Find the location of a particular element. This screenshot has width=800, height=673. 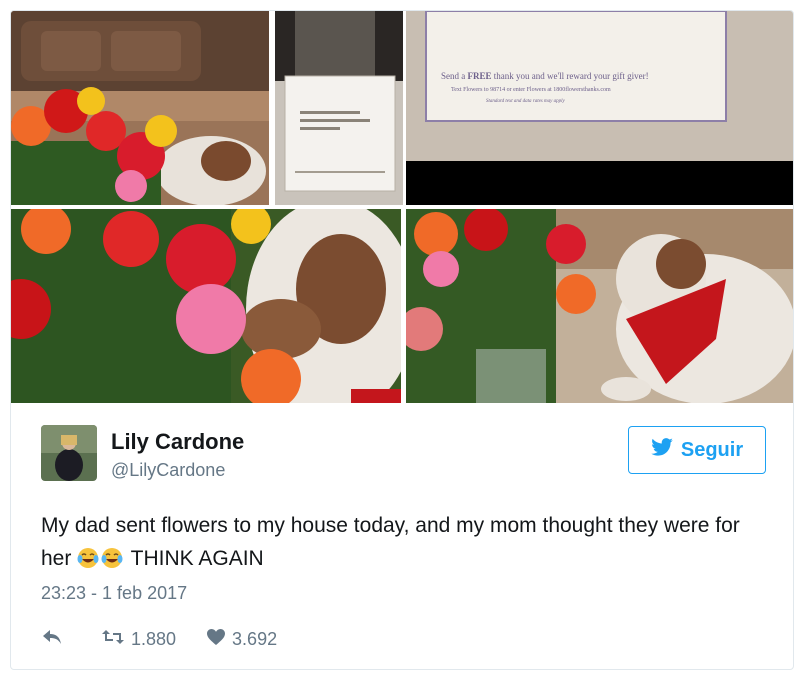

follow-button: Seguir is located at coordinates (697, 450).